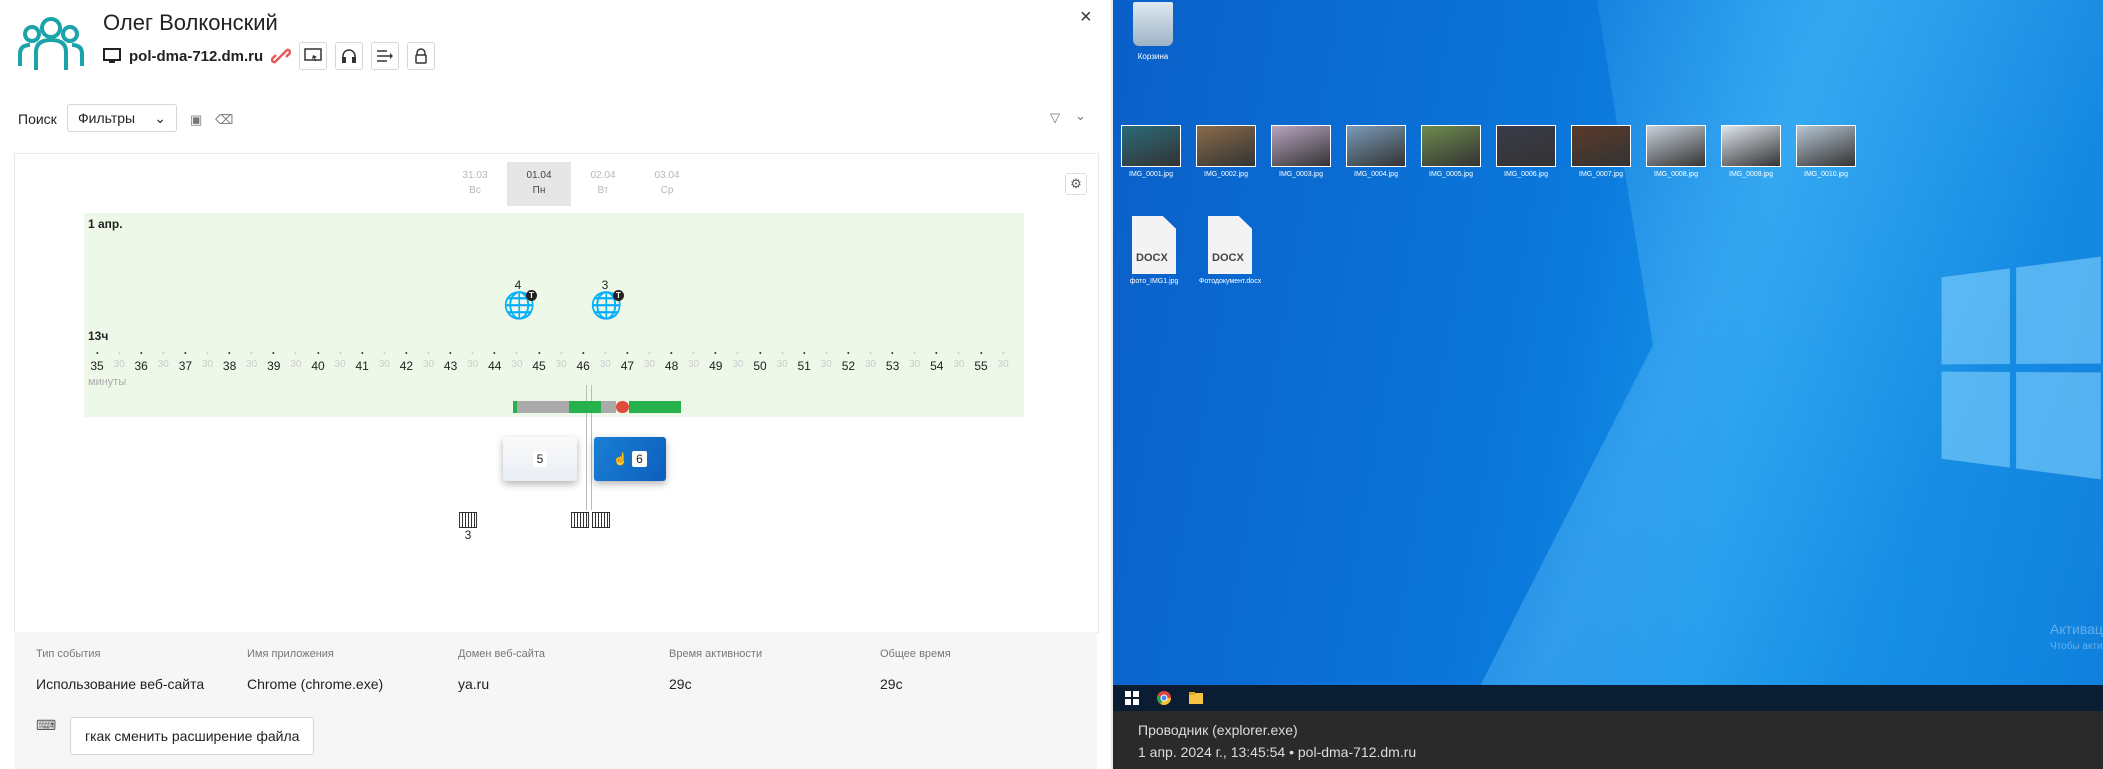 This screenshot has width=2103, height=769. I want to click on date-tab: 31.03 Вс, so click(475, 184).